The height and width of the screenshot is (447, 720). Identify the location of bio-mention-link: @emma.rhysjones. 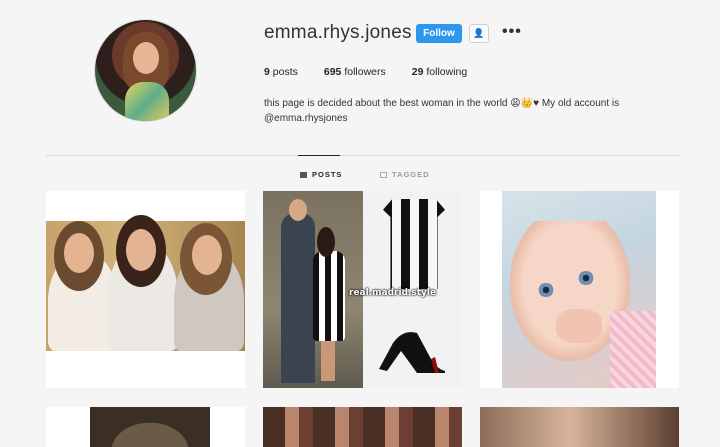
(464, 118).